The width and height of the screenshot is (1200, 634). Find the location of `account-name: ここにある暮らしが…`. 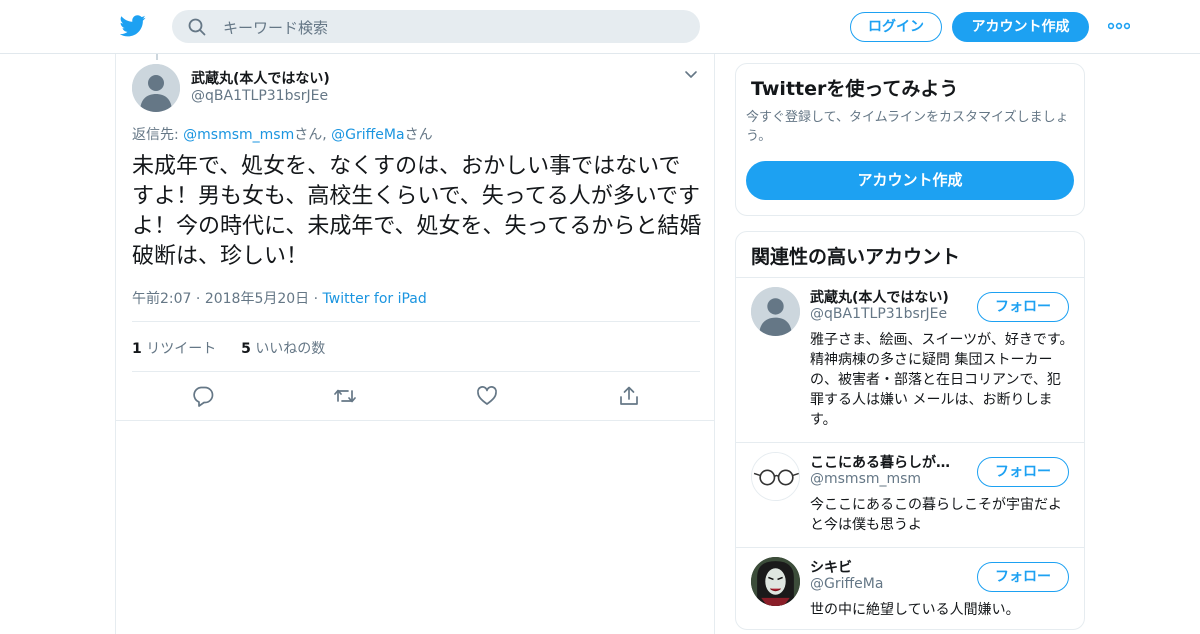

account-name: ここにある暮らしが… is located at coordinates (880, 462).